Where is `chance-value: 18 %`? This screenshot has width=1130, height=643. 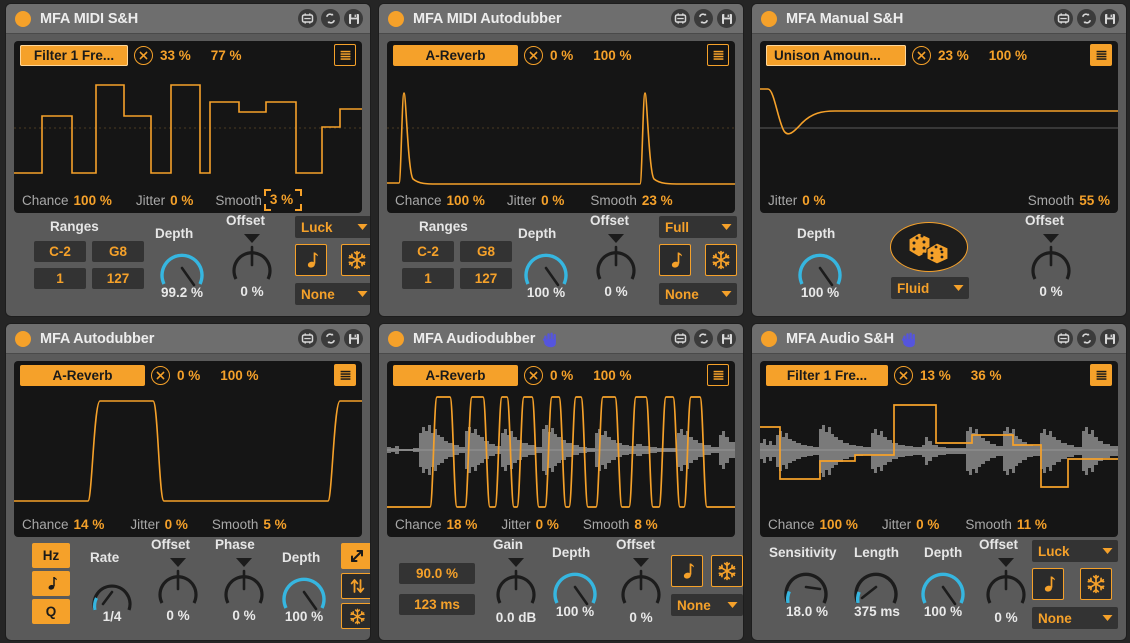
chance-value: 18 % is located at coordinates (462, 524).